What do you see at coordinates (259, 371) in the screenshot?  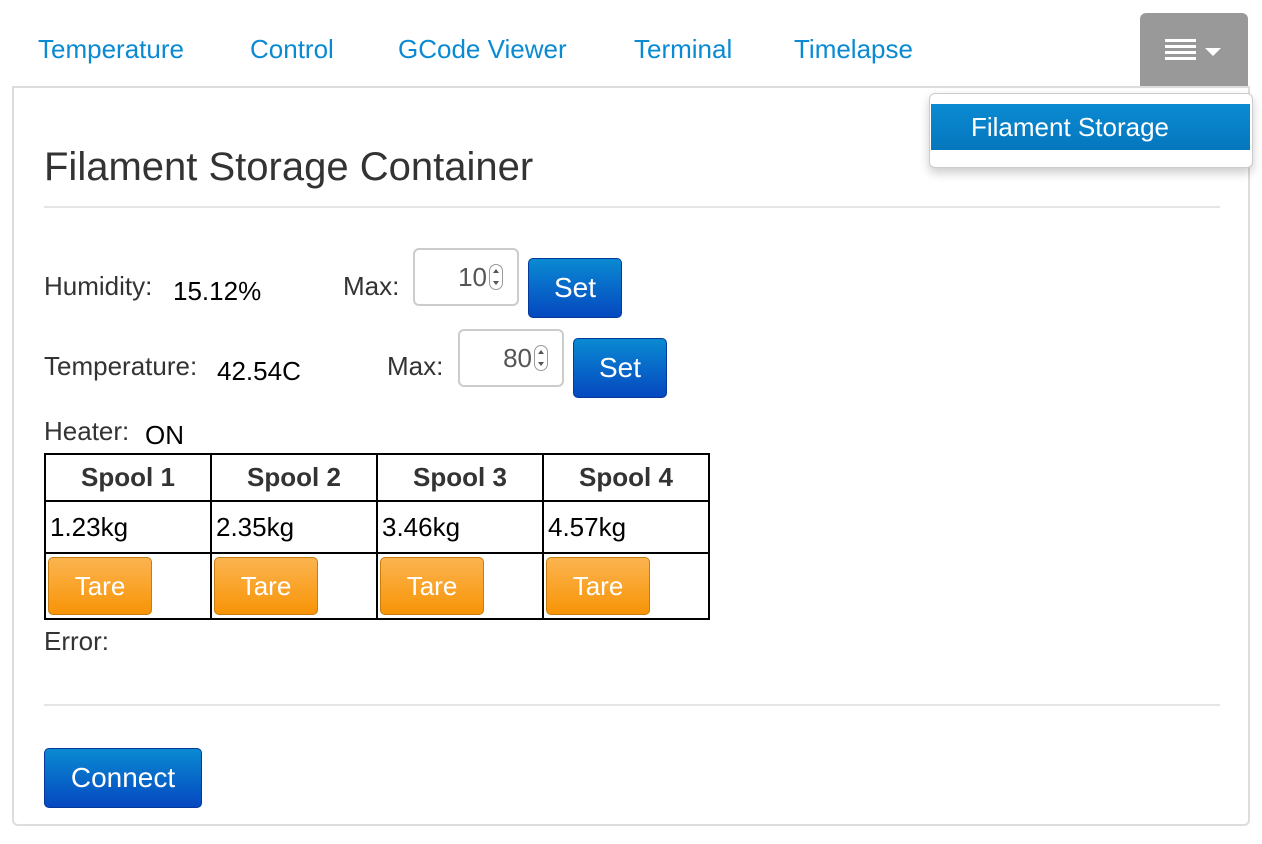 I see `temperature-value: 42.54C` at bounding box center [259, 371].